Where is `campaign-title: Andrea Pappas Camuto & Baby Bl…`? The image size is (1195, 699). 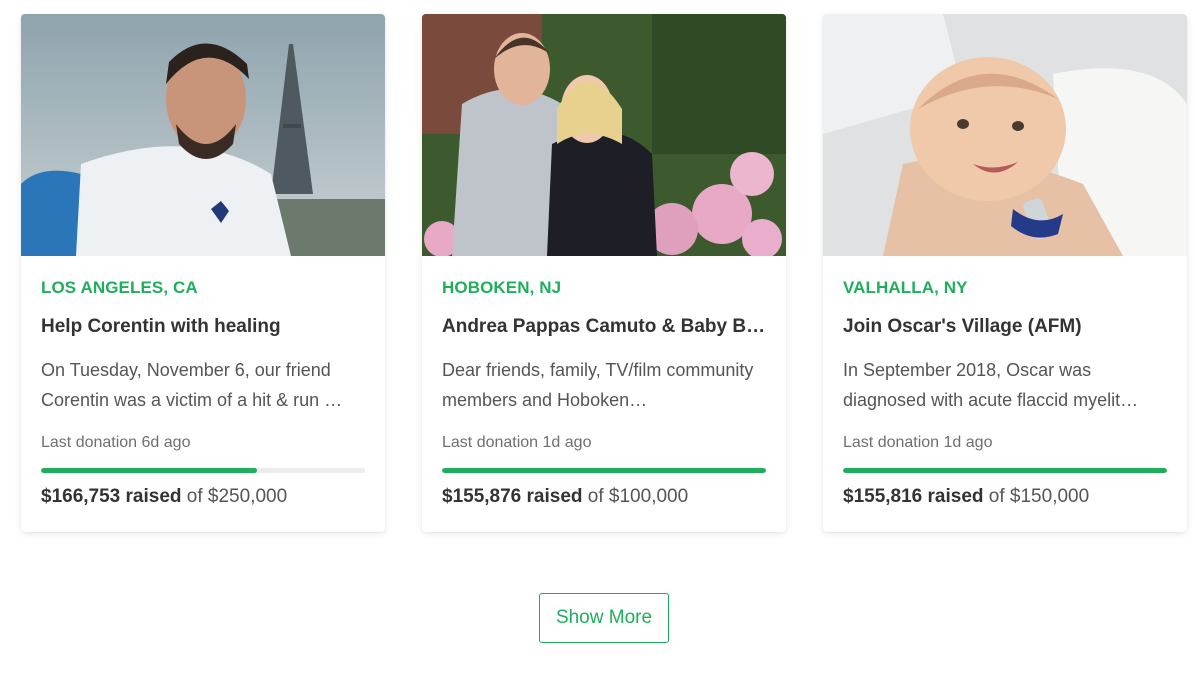
campaign-title: Andrea Pappas Camuto & Baby Bl… is located at coordinates (604, 327).